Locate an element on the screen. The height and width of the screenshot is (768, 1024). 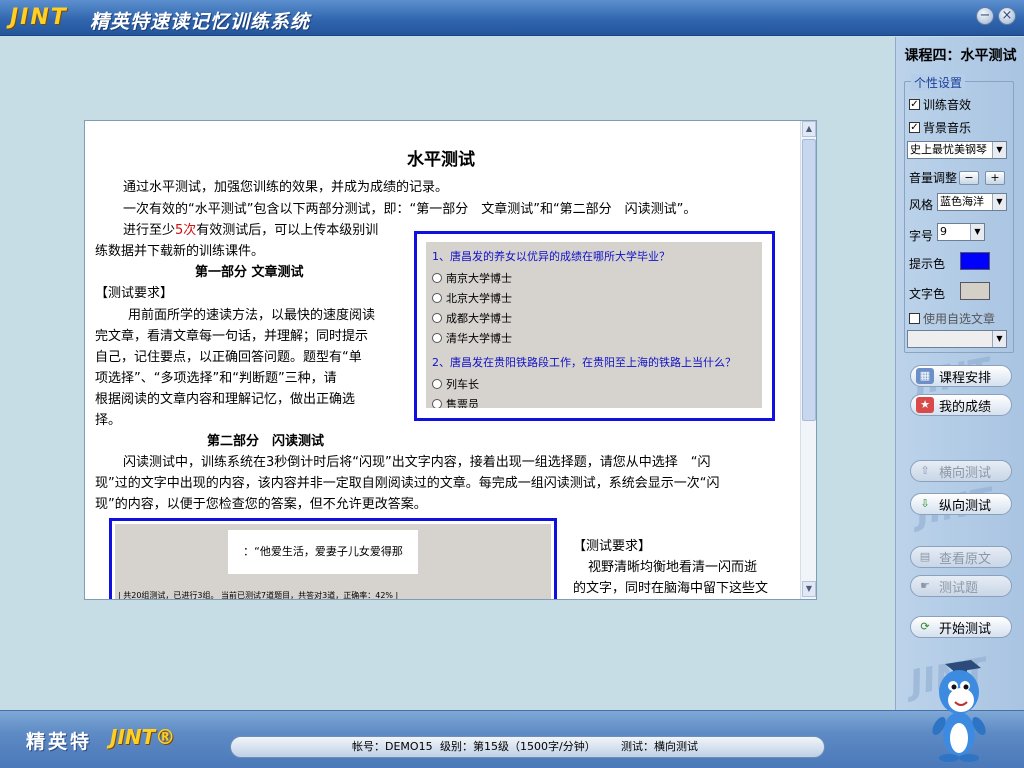
music-select: 史上最忧美钢琴 ▼ is located at coordinates (957, 150).